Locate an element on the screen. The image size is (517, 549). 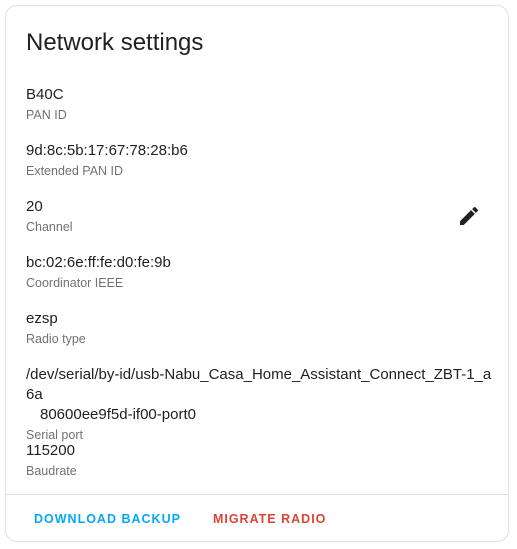
card-title: Network settings is located at coordinates (115, 42).